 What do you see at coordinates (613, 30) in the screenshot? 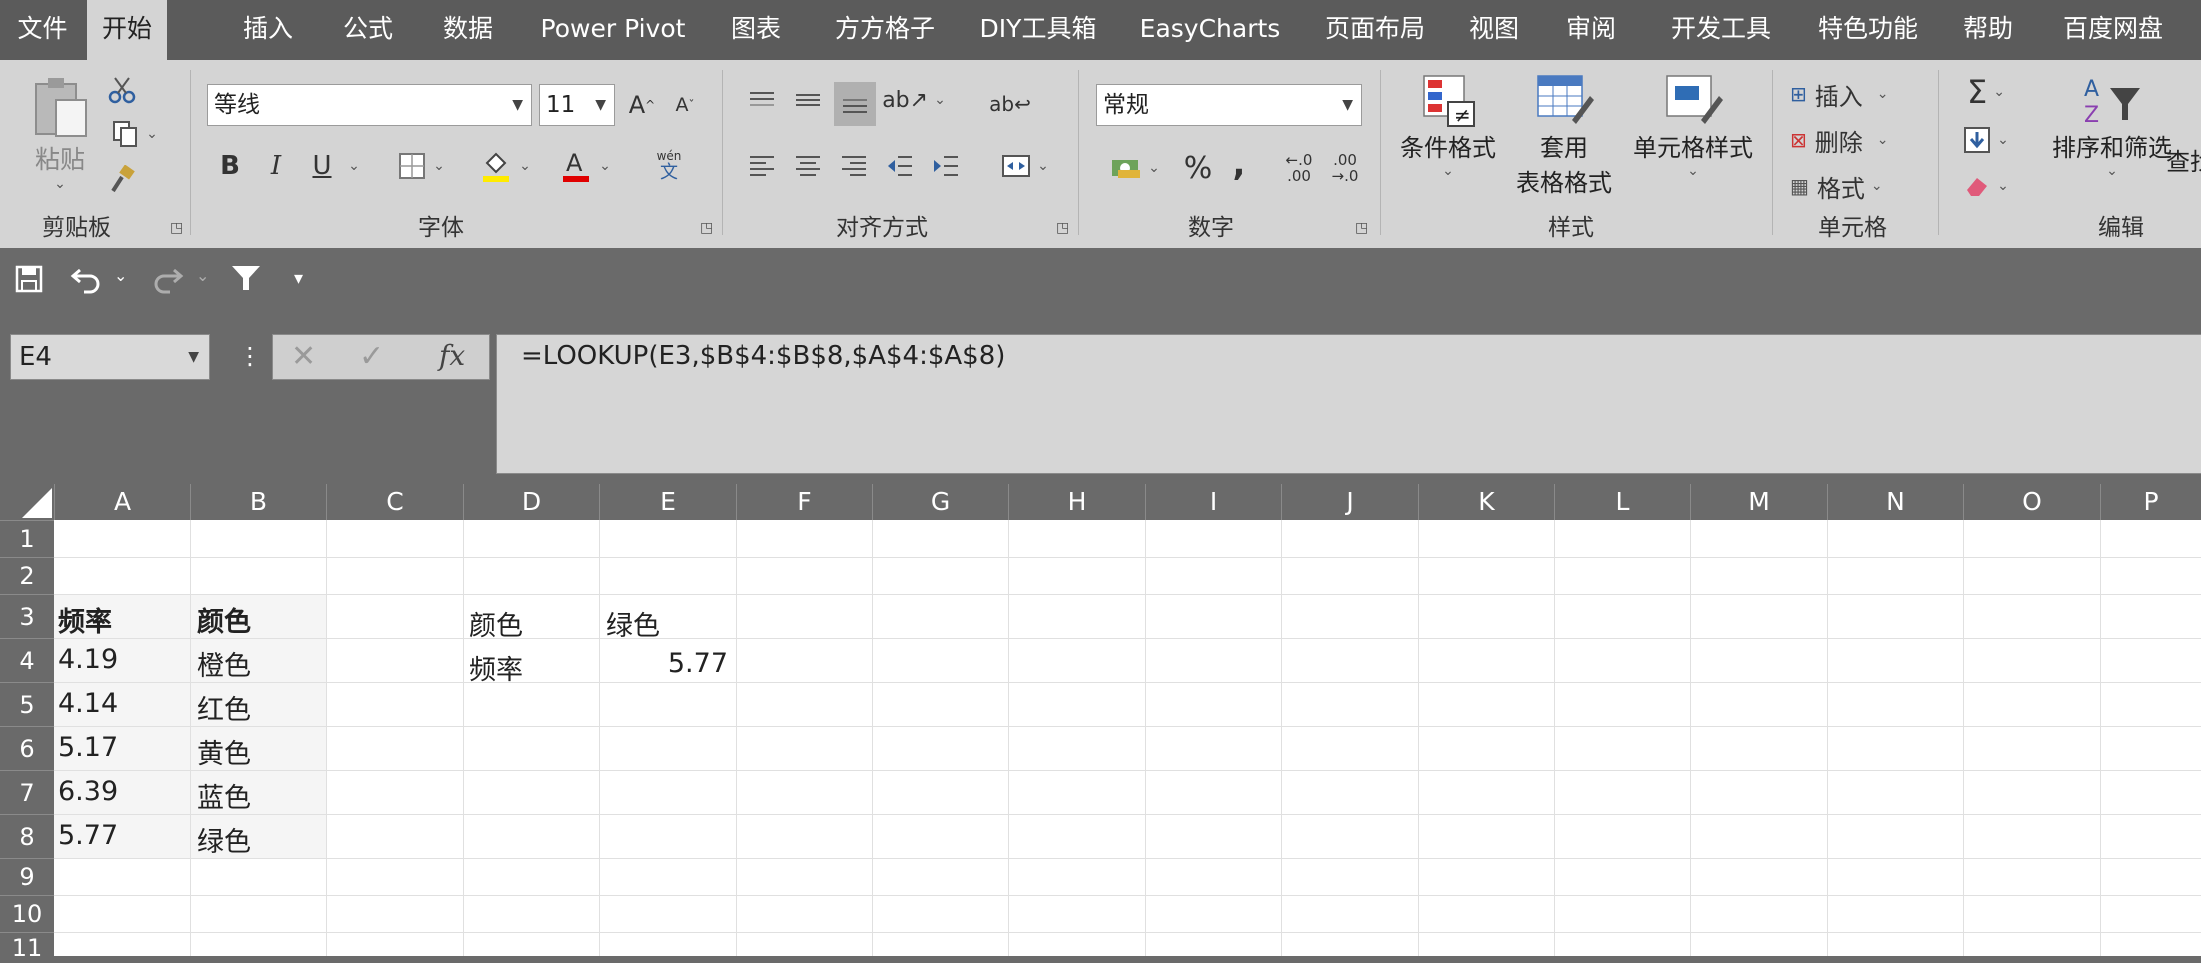
I see `tab-power-pivot: Power Pivot` at bounding box center [613, 30].